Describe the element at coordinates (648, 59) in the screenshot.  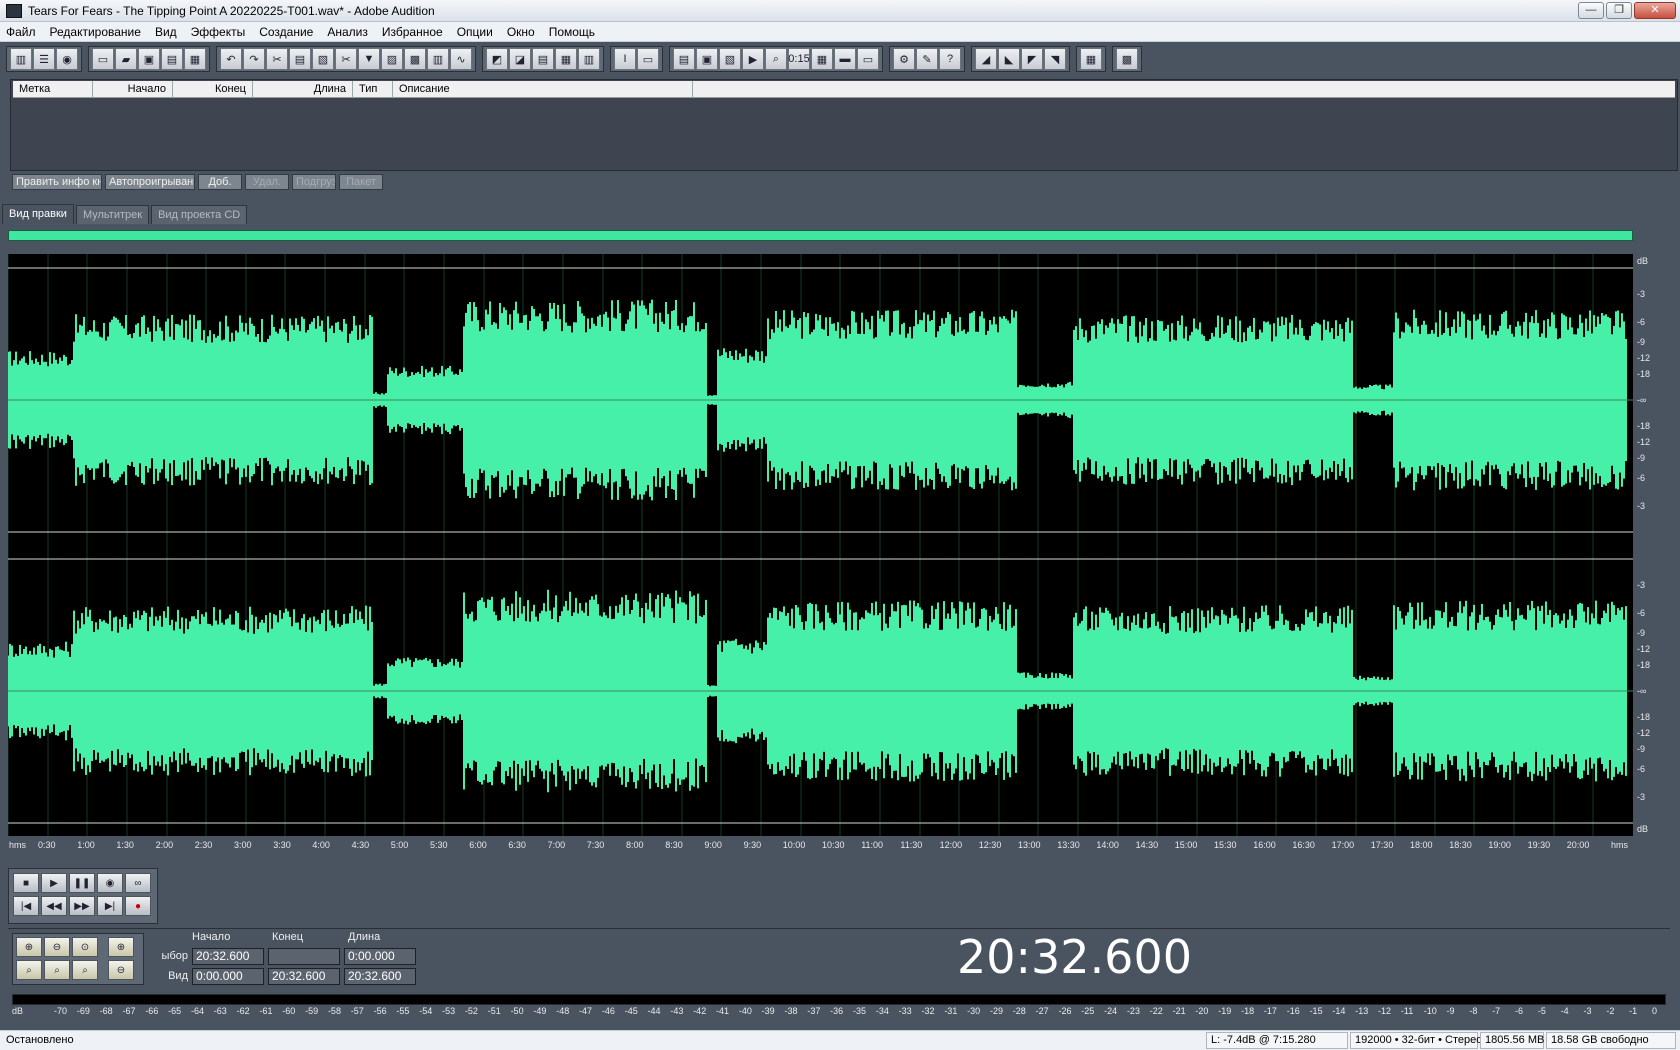
I see `marquee-tool-icon: ▭` at that location.